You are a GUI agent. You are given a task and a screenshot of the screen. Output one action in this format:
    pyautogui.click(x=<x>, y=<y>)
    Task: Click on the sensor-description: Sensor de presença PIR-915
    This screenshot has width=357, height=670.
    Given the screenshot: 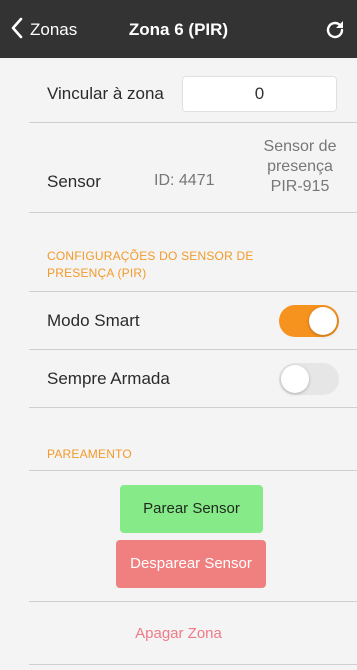 What is the action you would take?
    pyautogui.click(x=300, y=167)
    